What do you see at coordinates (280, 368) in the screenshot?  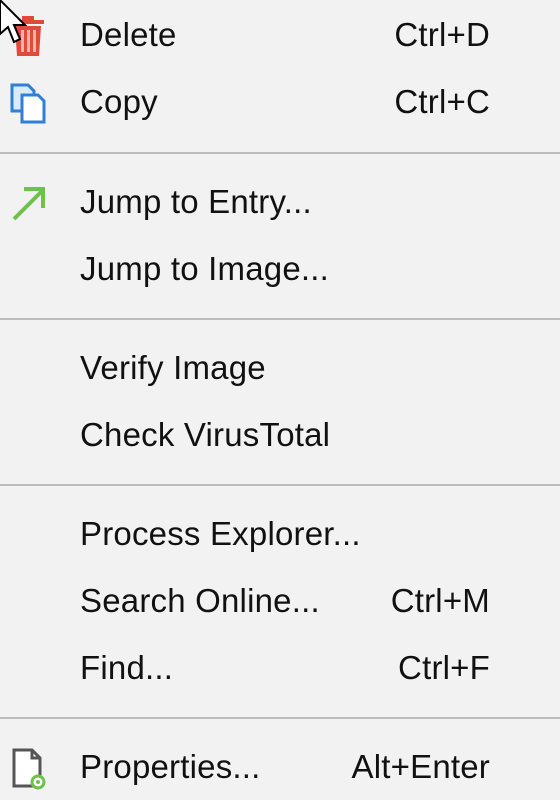 I see `menu-item-verify-image: Verify Image` at bounding box center [280, 368].